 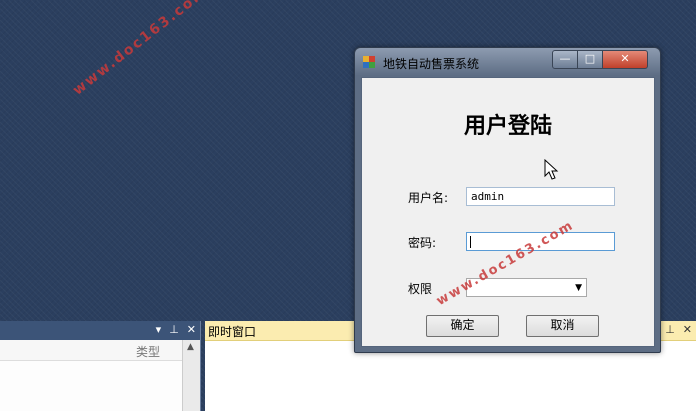 I want to click on text-caret, so click(x=470, y=242).